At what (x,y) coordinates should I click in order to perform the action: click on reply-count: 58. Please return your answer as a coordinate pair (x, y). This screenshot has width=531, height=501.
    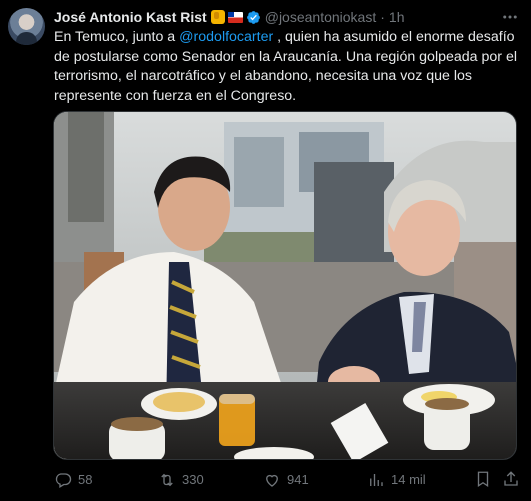
    Looking at the image, I should click on (85, 479).